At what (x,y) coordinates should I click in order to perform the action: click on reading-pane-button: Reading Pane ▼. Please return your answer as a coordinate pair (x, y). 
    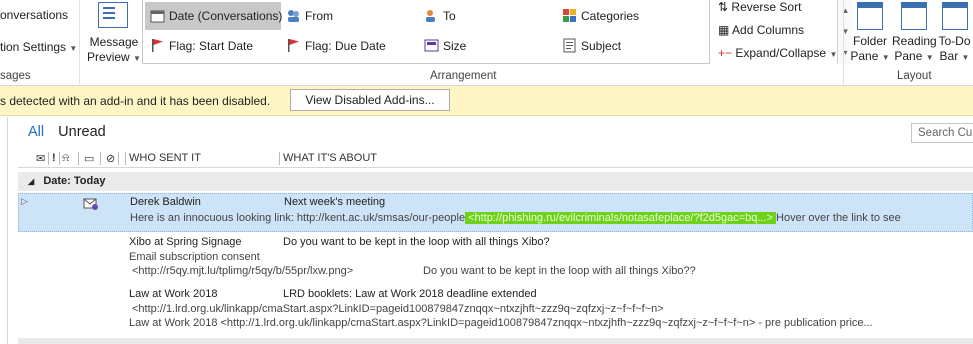
    Looking at the image, I should click on (914, 33).